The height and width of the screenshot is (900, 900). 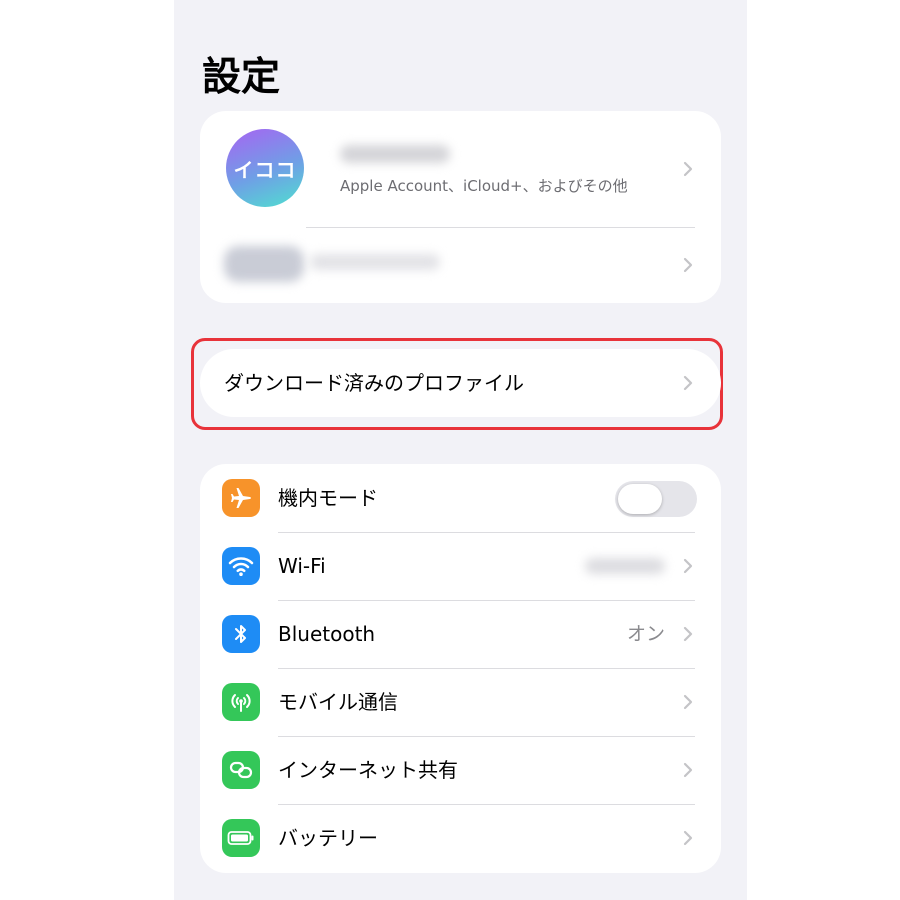 I want to click on antenna-icon, so click(x=241, y=702).